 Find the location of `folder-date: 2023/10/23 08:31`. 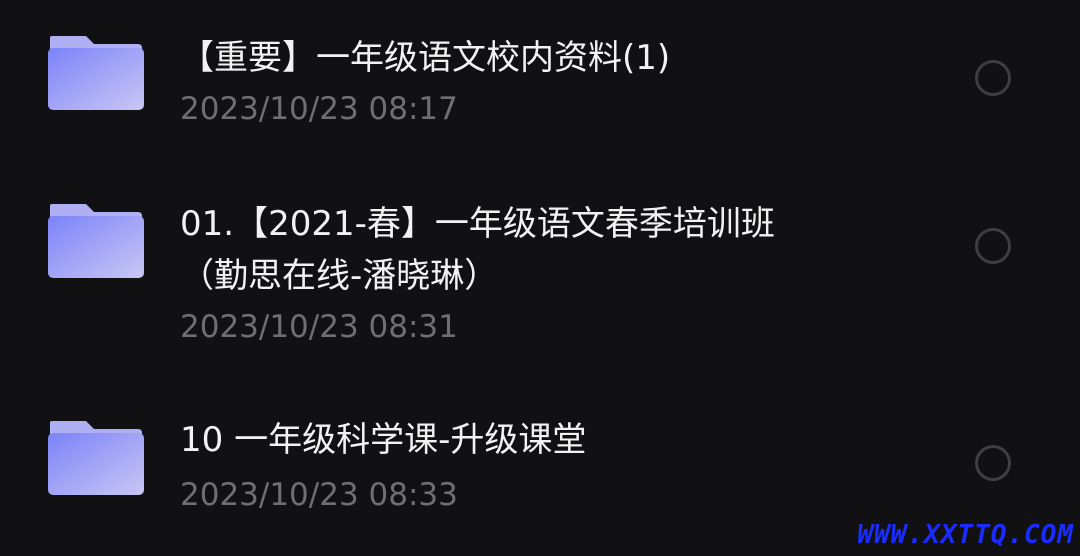

folder-date: 2023/10/23 08:31 is located at coordinates (319, 327).